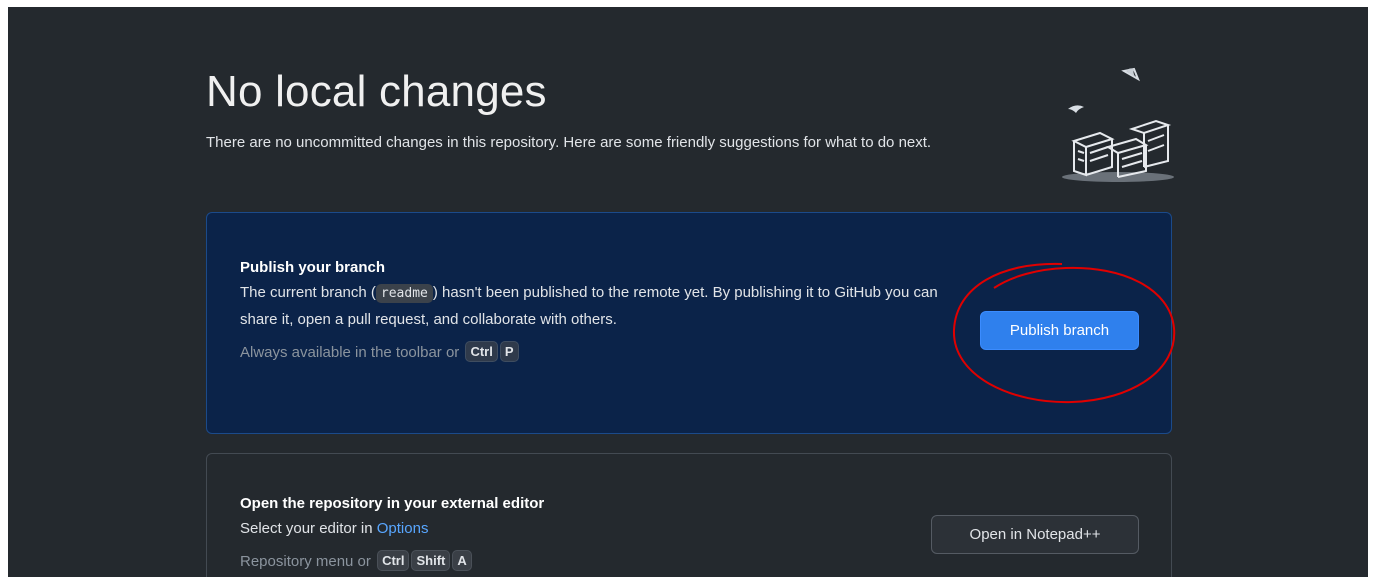 The height and width of the screenshot is (577, 1373). What do you see at coordinates (403, 528) in the screenshot?
I see `options-link: Options` at bounding box center [403, 528].